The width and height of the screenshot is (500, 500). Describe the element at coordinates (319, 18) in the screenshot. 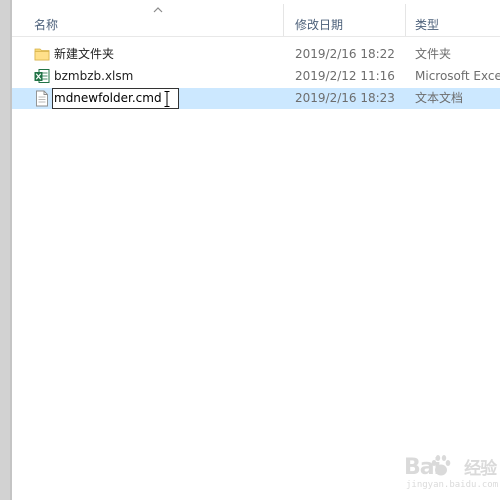

I see `column-header-date-modified: 修改日期` at that location.